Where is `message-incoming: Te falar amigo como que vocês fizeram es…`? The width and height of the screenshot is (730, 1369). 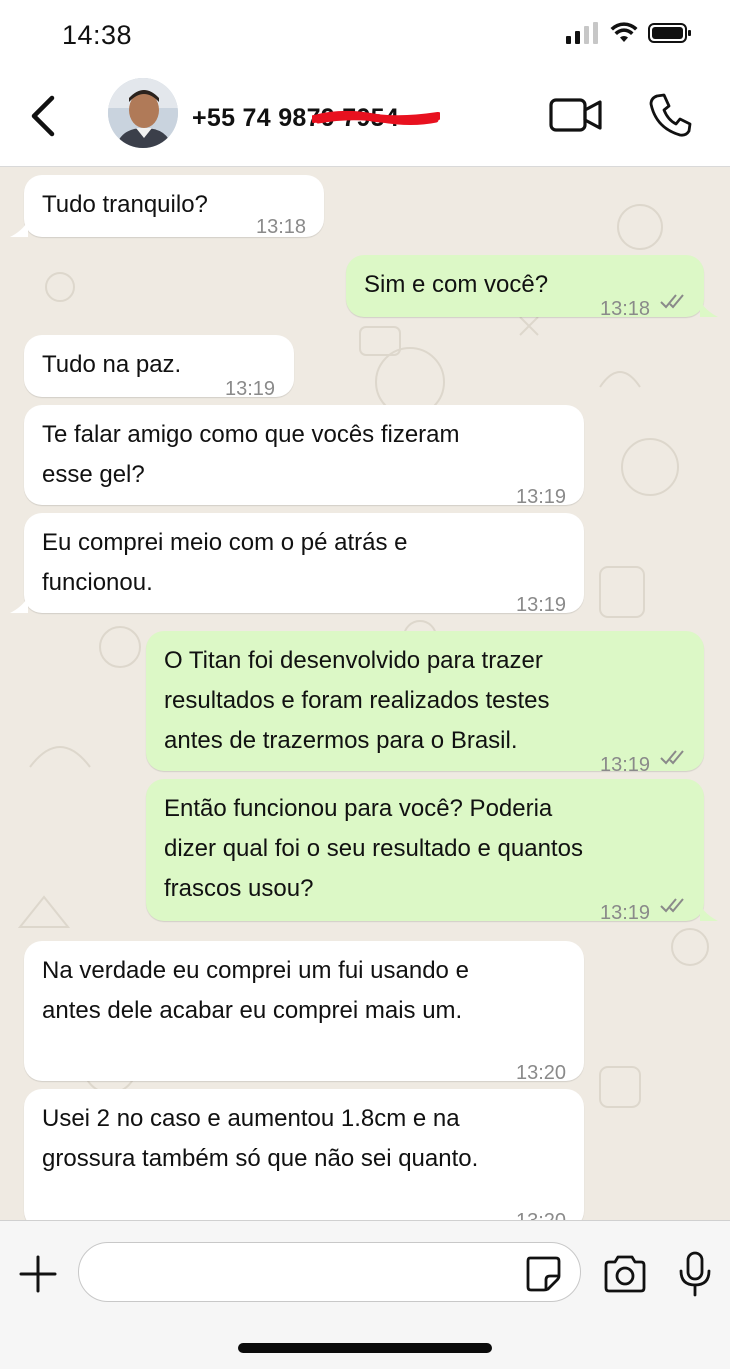 message-incoming: Te falar amigo como que vocês fizeram es… is located at coordinates (304, 456).